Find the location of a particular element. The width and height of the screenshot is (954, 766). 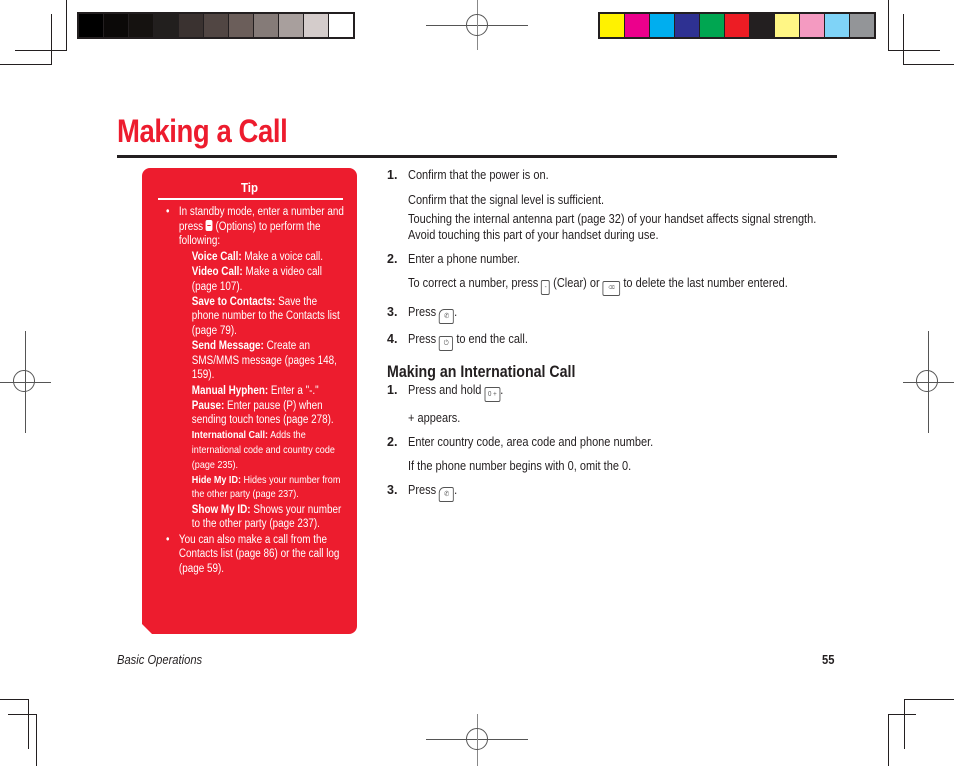

tip-heading: Tip is located at coordinates (249, 187).